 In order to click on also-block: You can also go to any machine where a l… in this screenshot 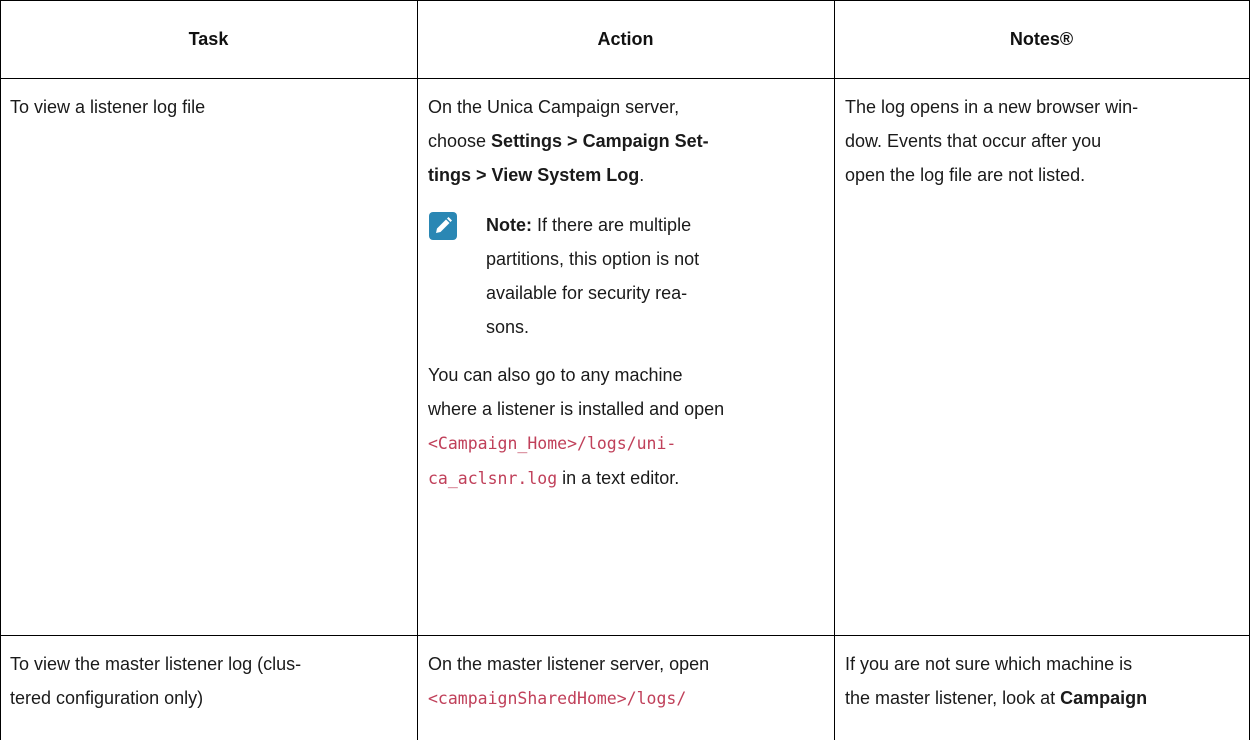, I will do `click(628, 427)`.